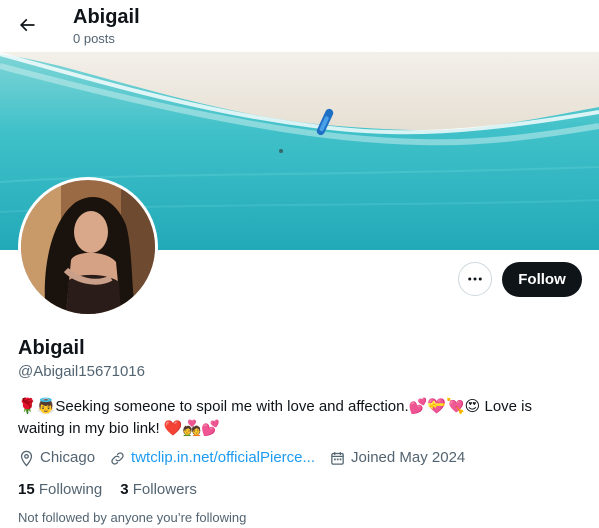 The image size is (599, 528). I want to click on more-horizontal-icon, so click(475, 279).